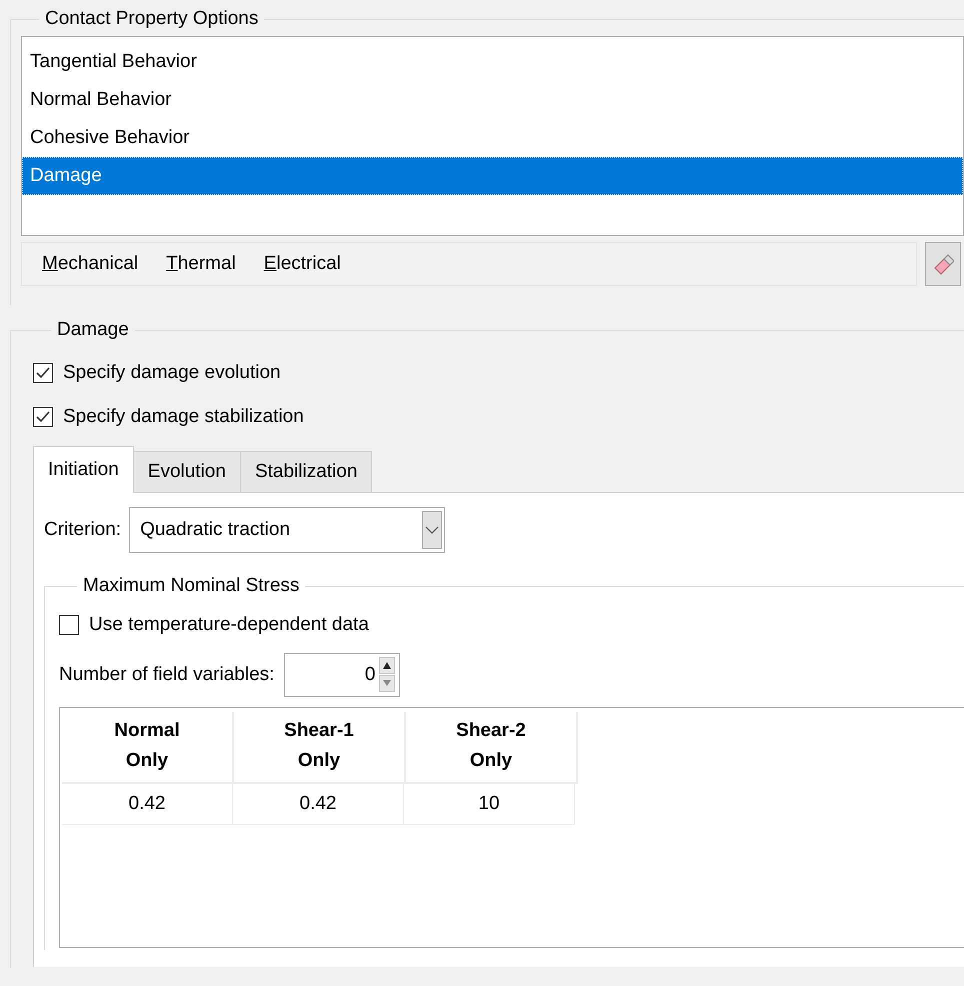 The image size is (964, 986). I want to click on chevron-down-icon, so click(432, 530).